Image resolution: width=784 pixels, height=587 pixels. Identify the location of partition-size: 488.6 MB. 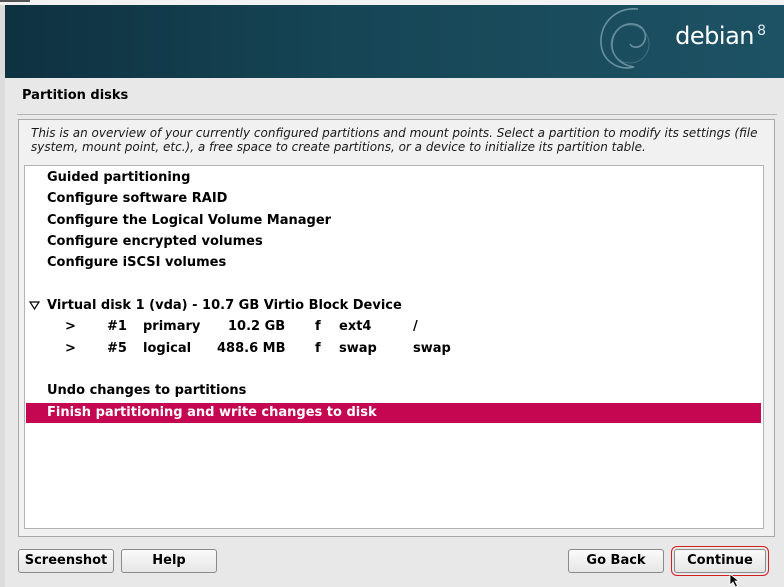
(251, 348).